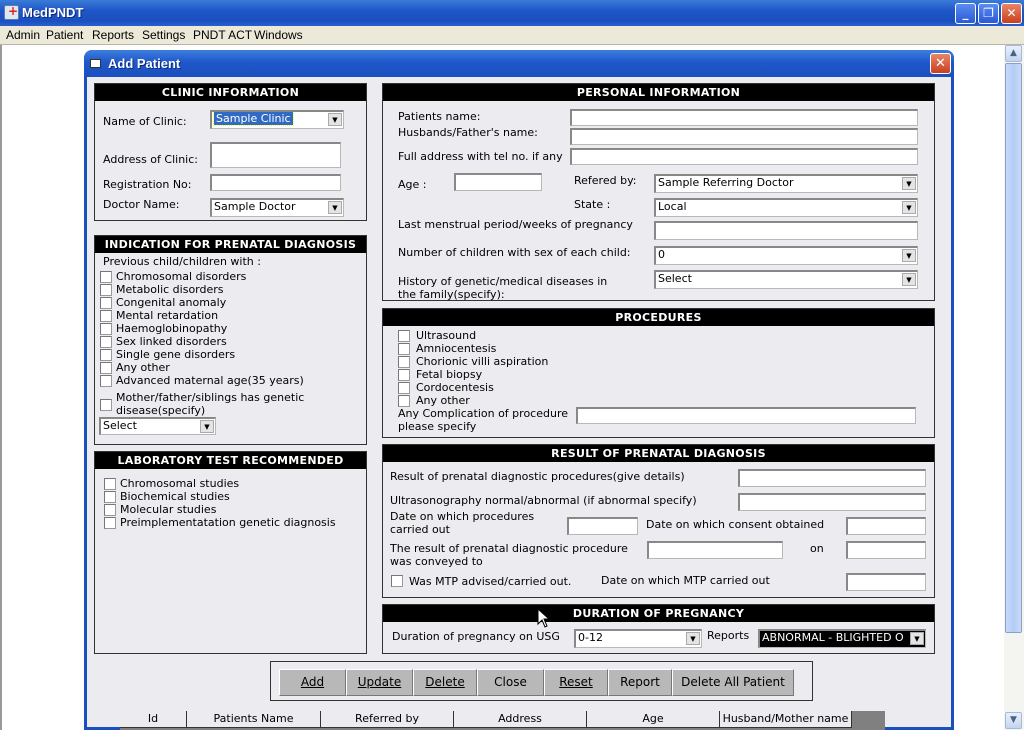  I want to click on age-input, so click(498, 182).